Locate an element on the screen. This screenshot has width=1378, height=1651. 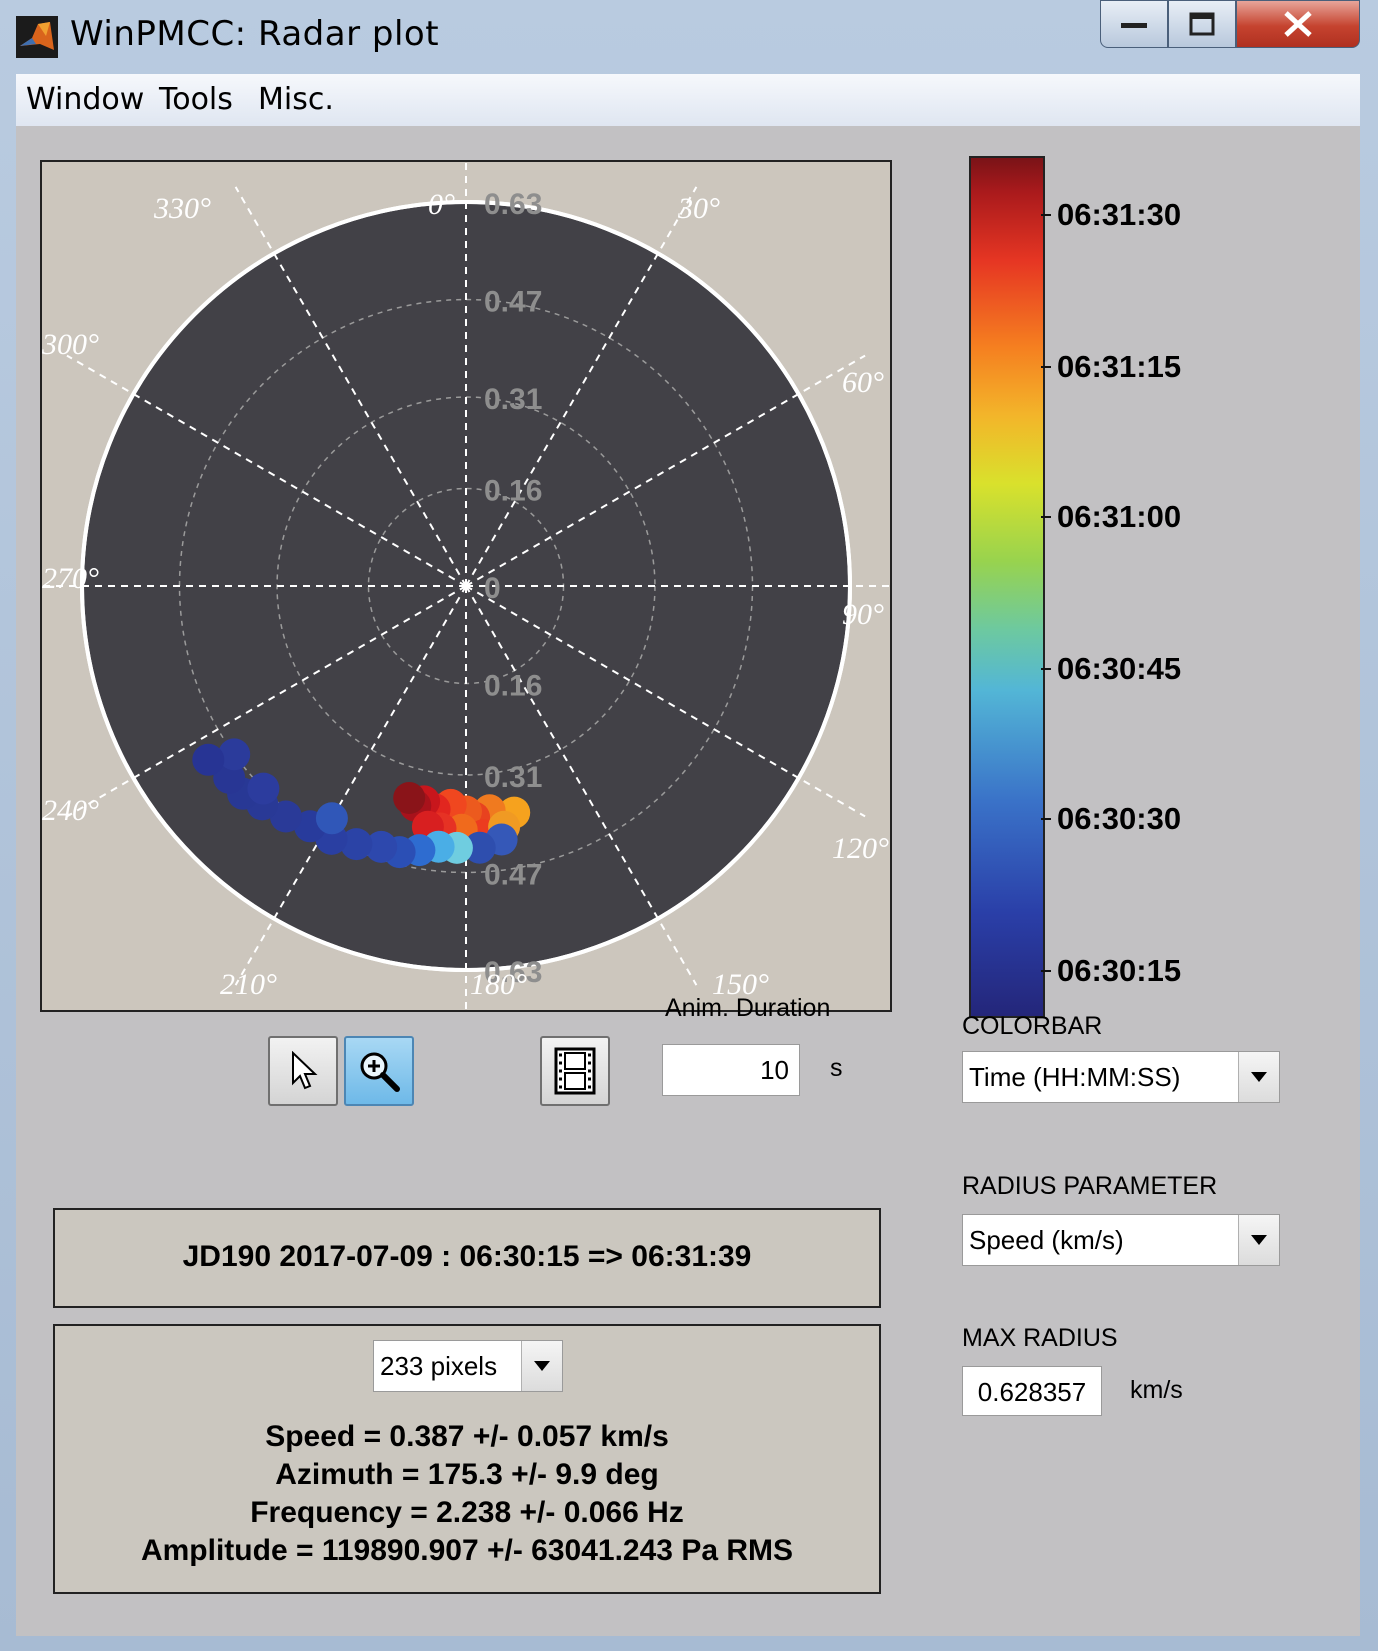
pointer-tool-button is located at coordinates (303, 1071).